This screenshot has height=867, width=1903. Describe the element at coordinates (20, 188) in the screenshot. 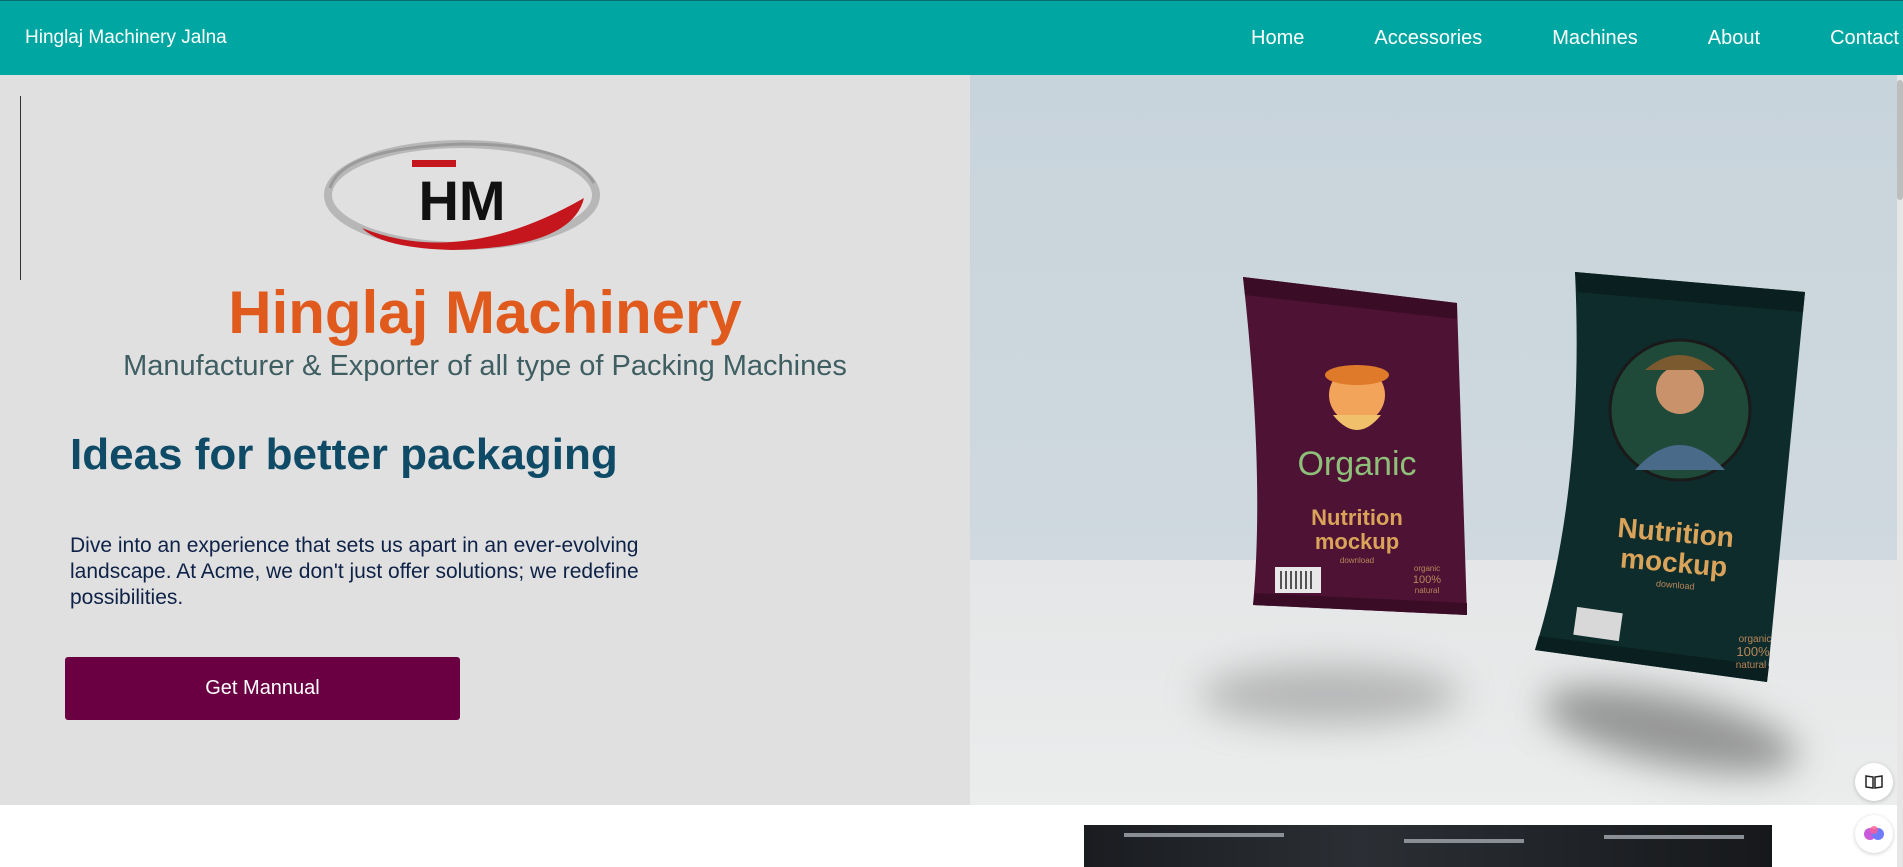

I see `text-caret-line` at that location.